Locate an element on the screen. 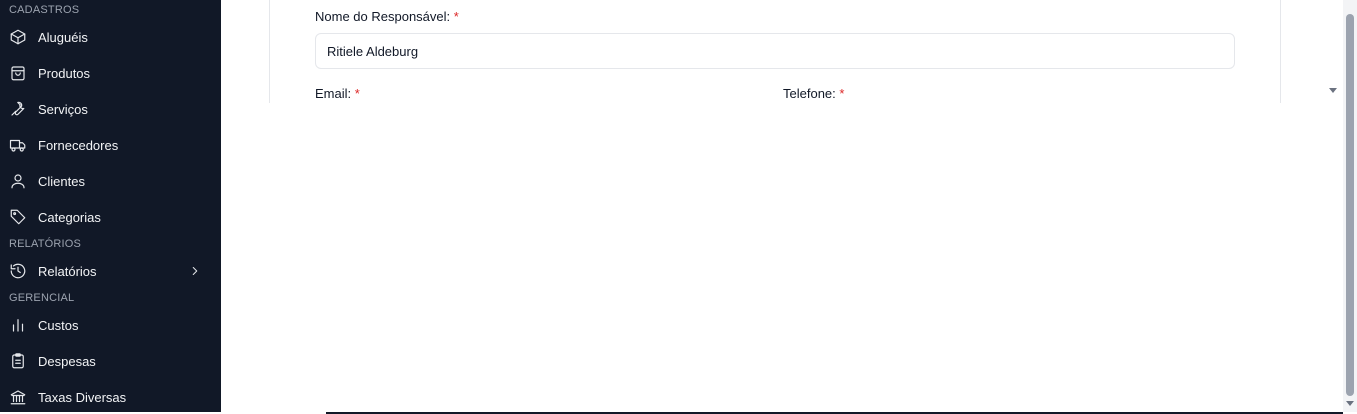 This screenshot has height=414, width=1357. responsavel-input is located at coordinates (775, 51).